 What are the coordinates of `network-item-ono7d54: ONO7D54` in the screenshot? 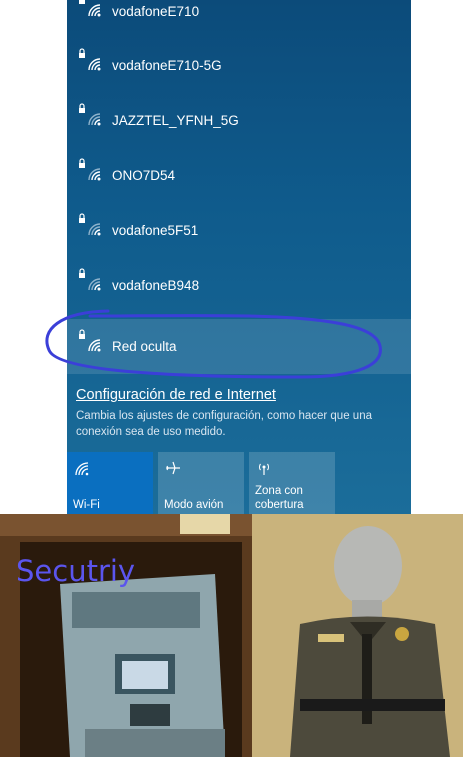 It's located at (239, 175).